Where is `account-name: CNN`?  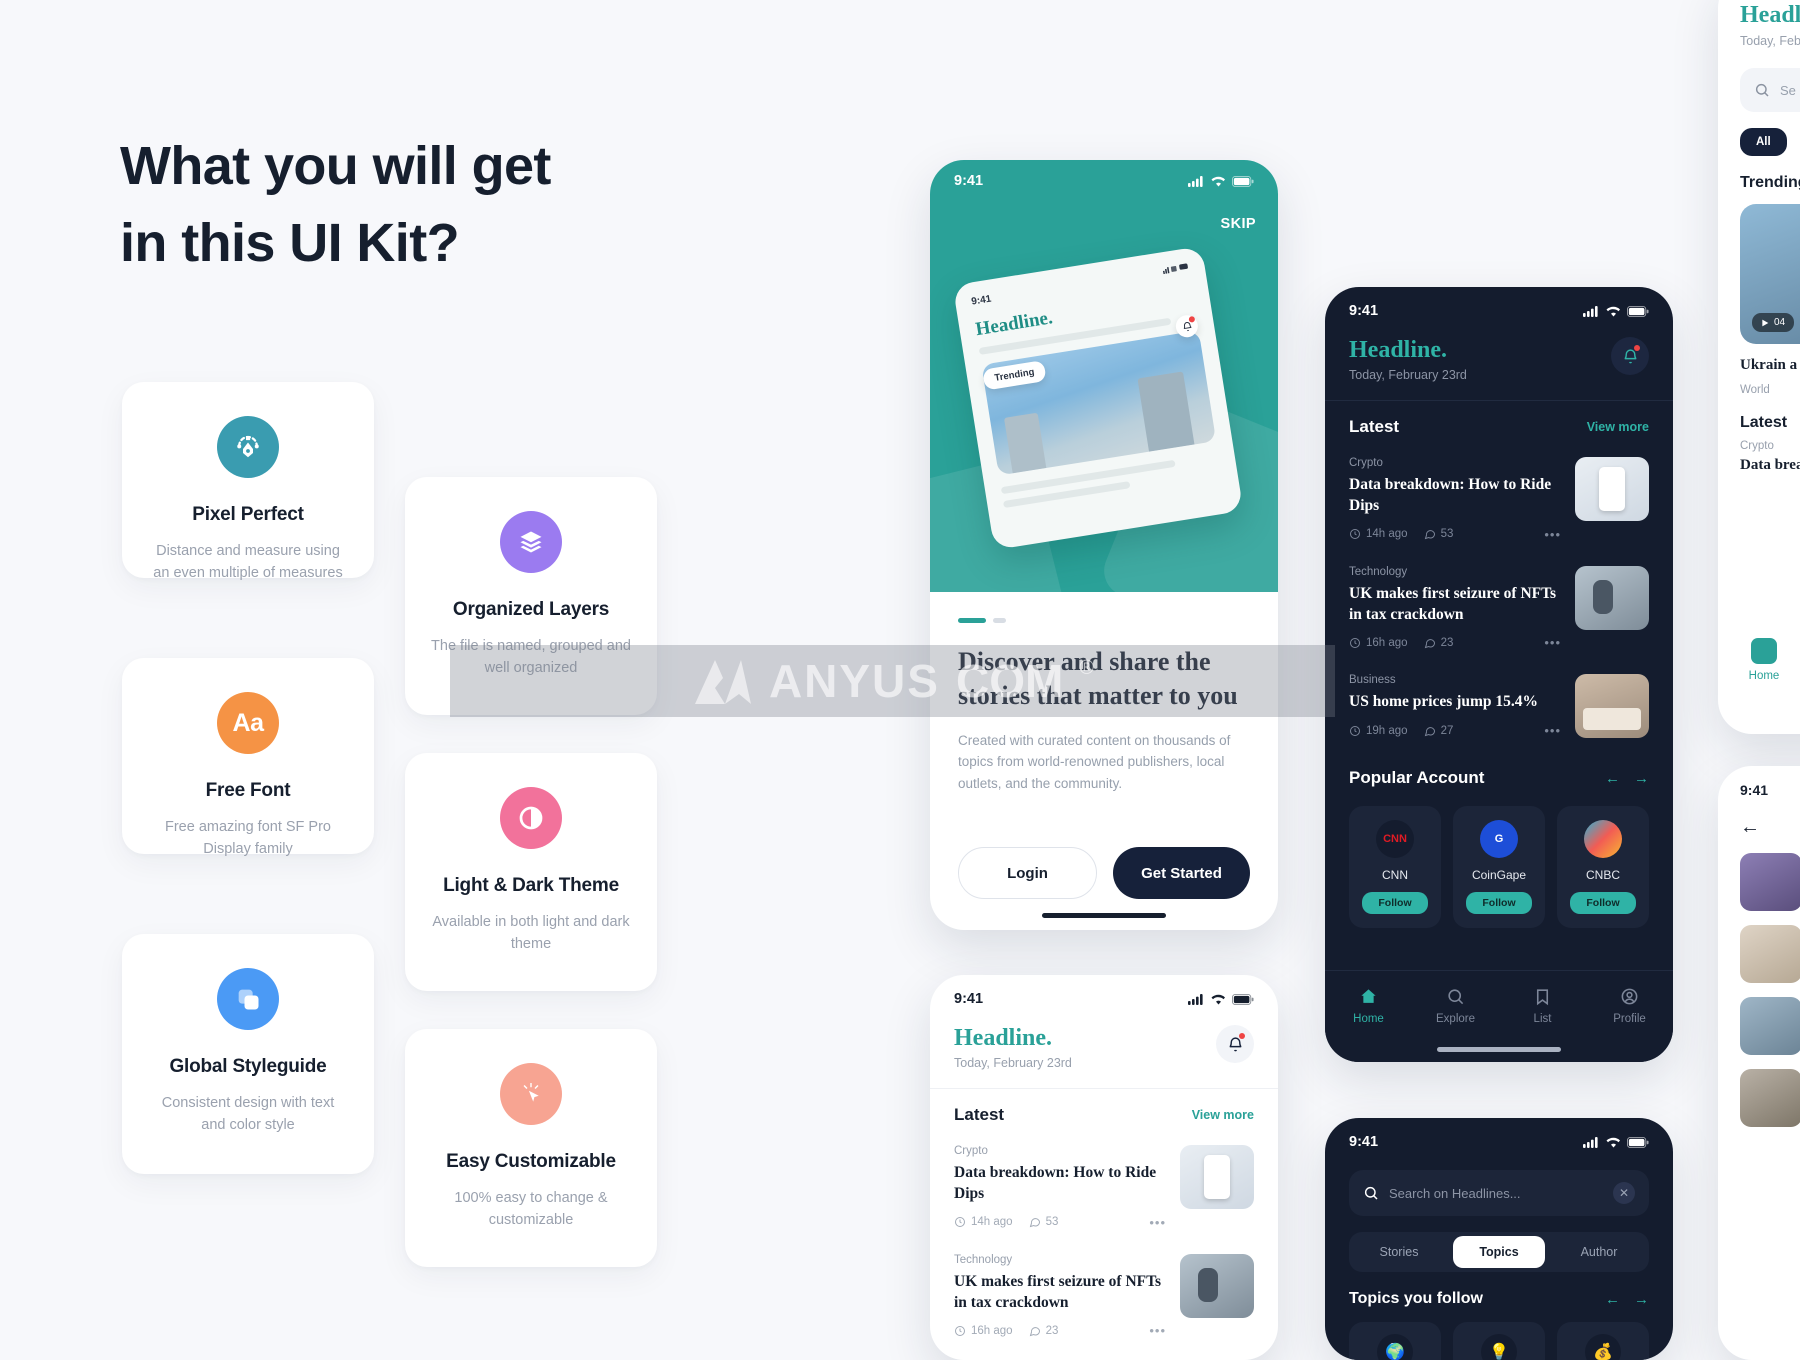 account-name: CNN is located at coordinates (1395, 875).